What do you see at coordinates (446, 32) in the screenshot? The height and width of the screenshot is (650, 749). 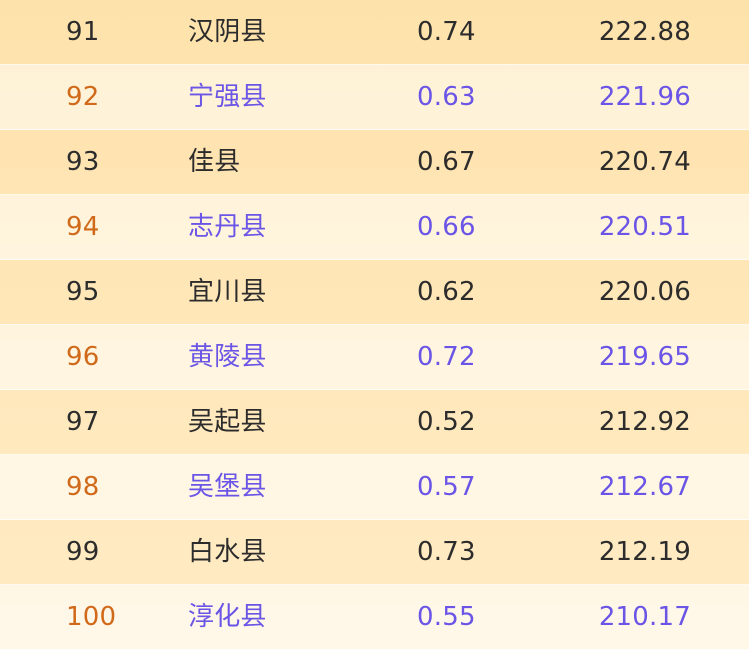 I see `ratio-cell: 0.74` at bounding box center [446, 32].